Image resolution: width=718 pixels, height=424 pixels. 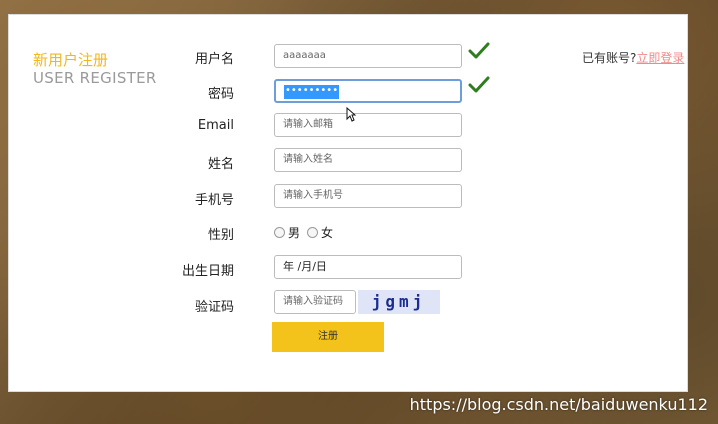 What do you see at coordinates (214, 200) in the screenshot?
I see `phone-label: 手机号` at bounding box center [214, 200].